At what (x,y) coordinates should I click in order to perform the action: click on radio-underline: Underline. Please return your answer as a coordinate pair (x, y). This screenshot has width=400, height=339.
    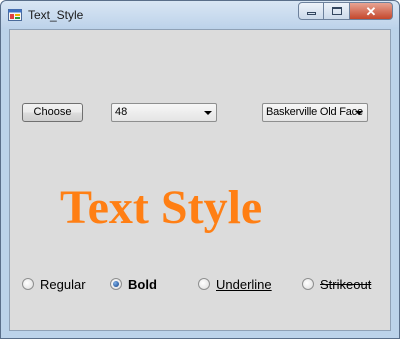
    Looking at the image, I should click on (235, 284).